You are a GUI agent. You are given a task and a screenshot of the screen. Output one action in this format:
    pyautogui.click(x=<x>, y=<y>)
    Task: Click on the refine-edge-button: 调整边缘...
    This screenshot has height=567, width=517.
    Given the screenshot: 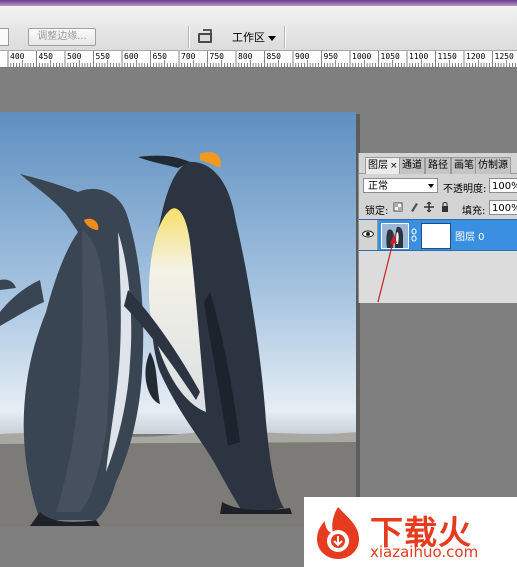 What is the action you would take?
    pyautogui.click(x=62, y=37)
    